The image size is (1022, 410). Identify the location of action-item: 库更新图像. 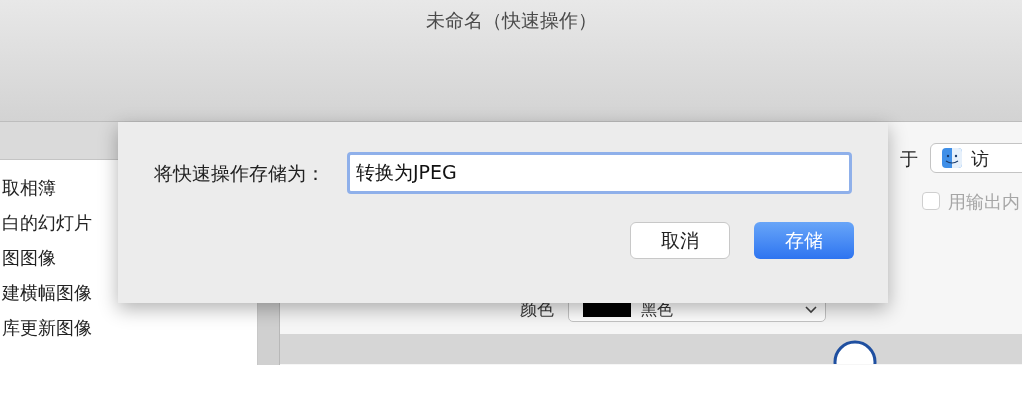
(128, 327).